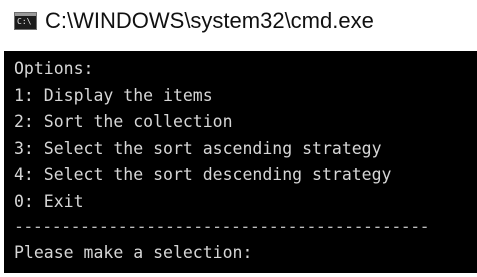 The height and width of the screenshot is (277, 477). What do you see at coordinates (49, 201) in the screenshot?
I see `option-exit: 0: Exit` at bounding box center [49, 201].